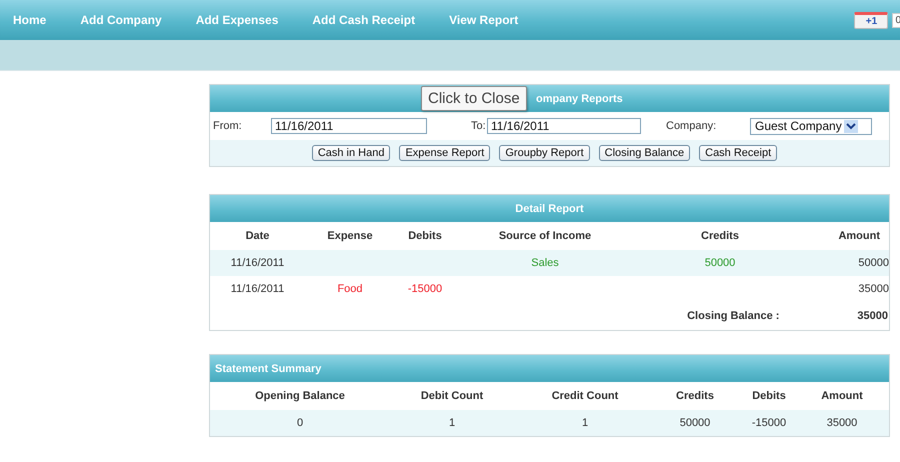 The width and height of the screenshot is (900, 462). Describe the element at coordinates (474, 98) in the screenshot. I see `tooltip: Click to Close` at that location.